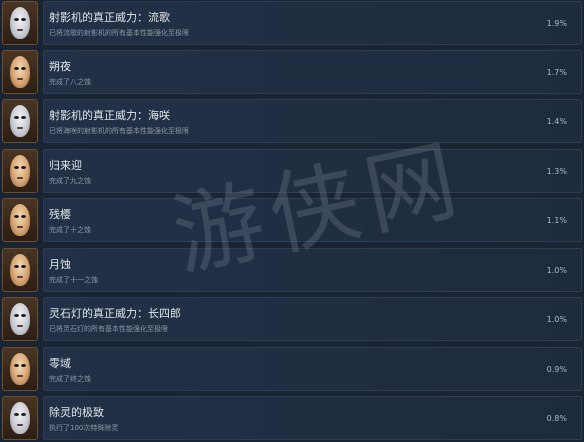 The height and width of the screenshot is (442, 584). I want to click on achievement-percentage: 1.7%, so click(556, 72).